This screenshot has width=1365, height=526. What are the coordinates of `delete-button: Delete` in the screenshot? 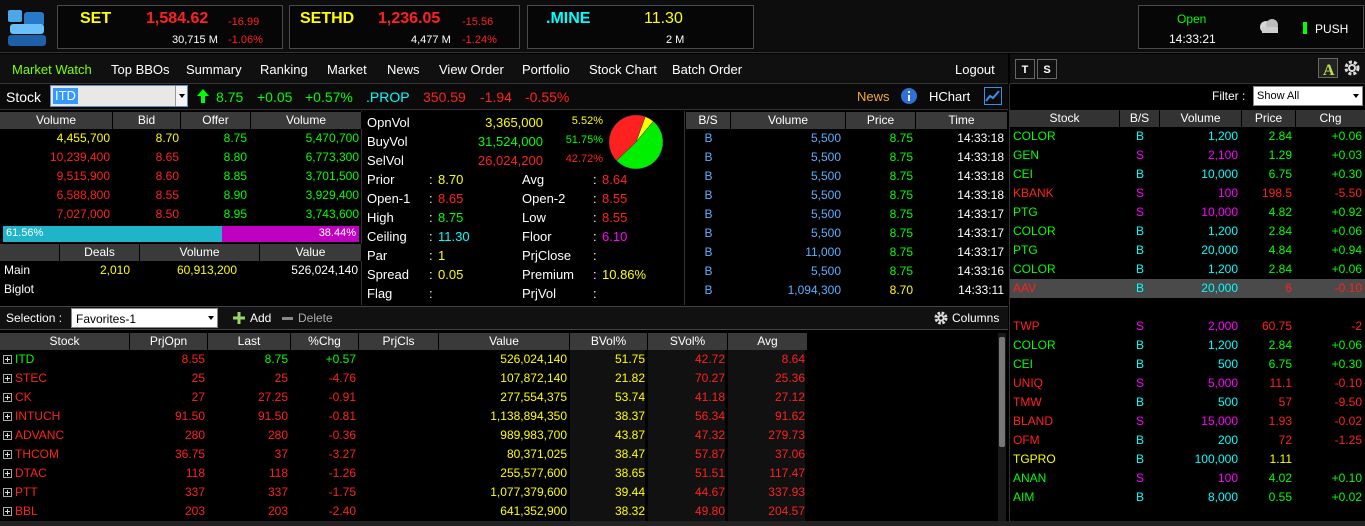 It's located at (315, 318).